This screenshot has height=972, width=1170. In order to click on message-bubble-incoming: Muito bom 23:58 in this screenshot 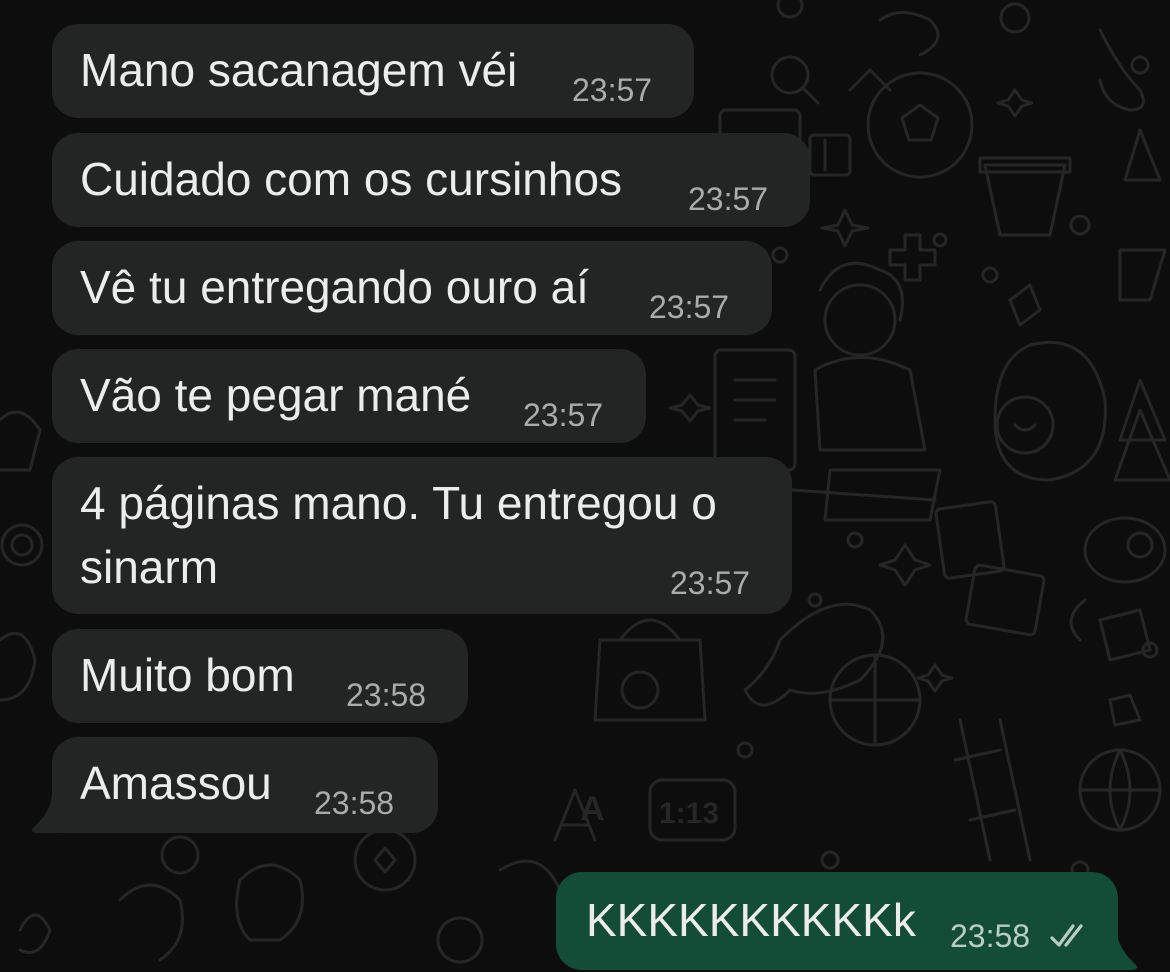, I will do `click(260, 676)`.